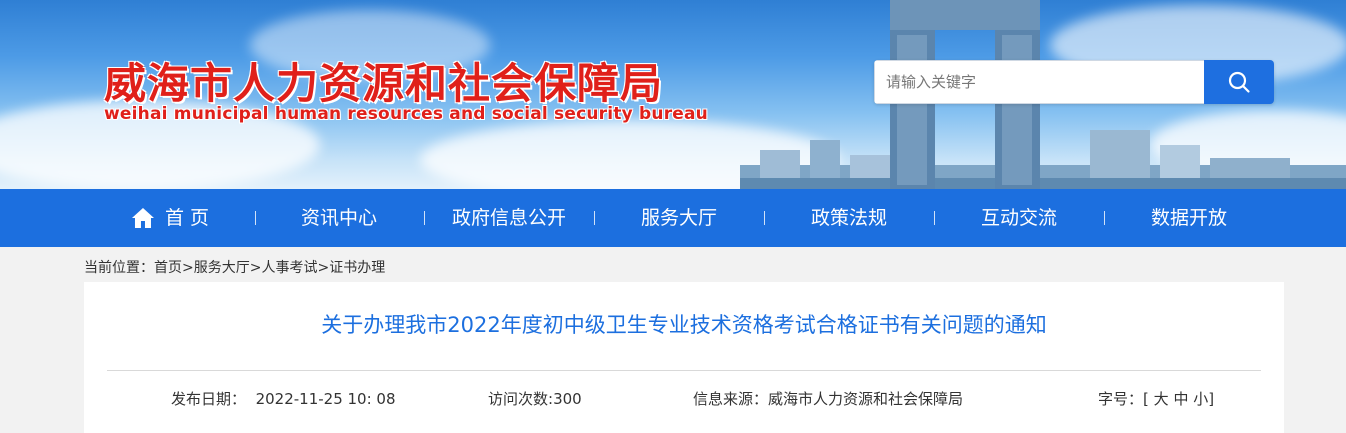  What do you see at coordinates (521, 399) in the screenshot?
I see `visit-count-label: 访问次数:` at bounding box center [521, 399].